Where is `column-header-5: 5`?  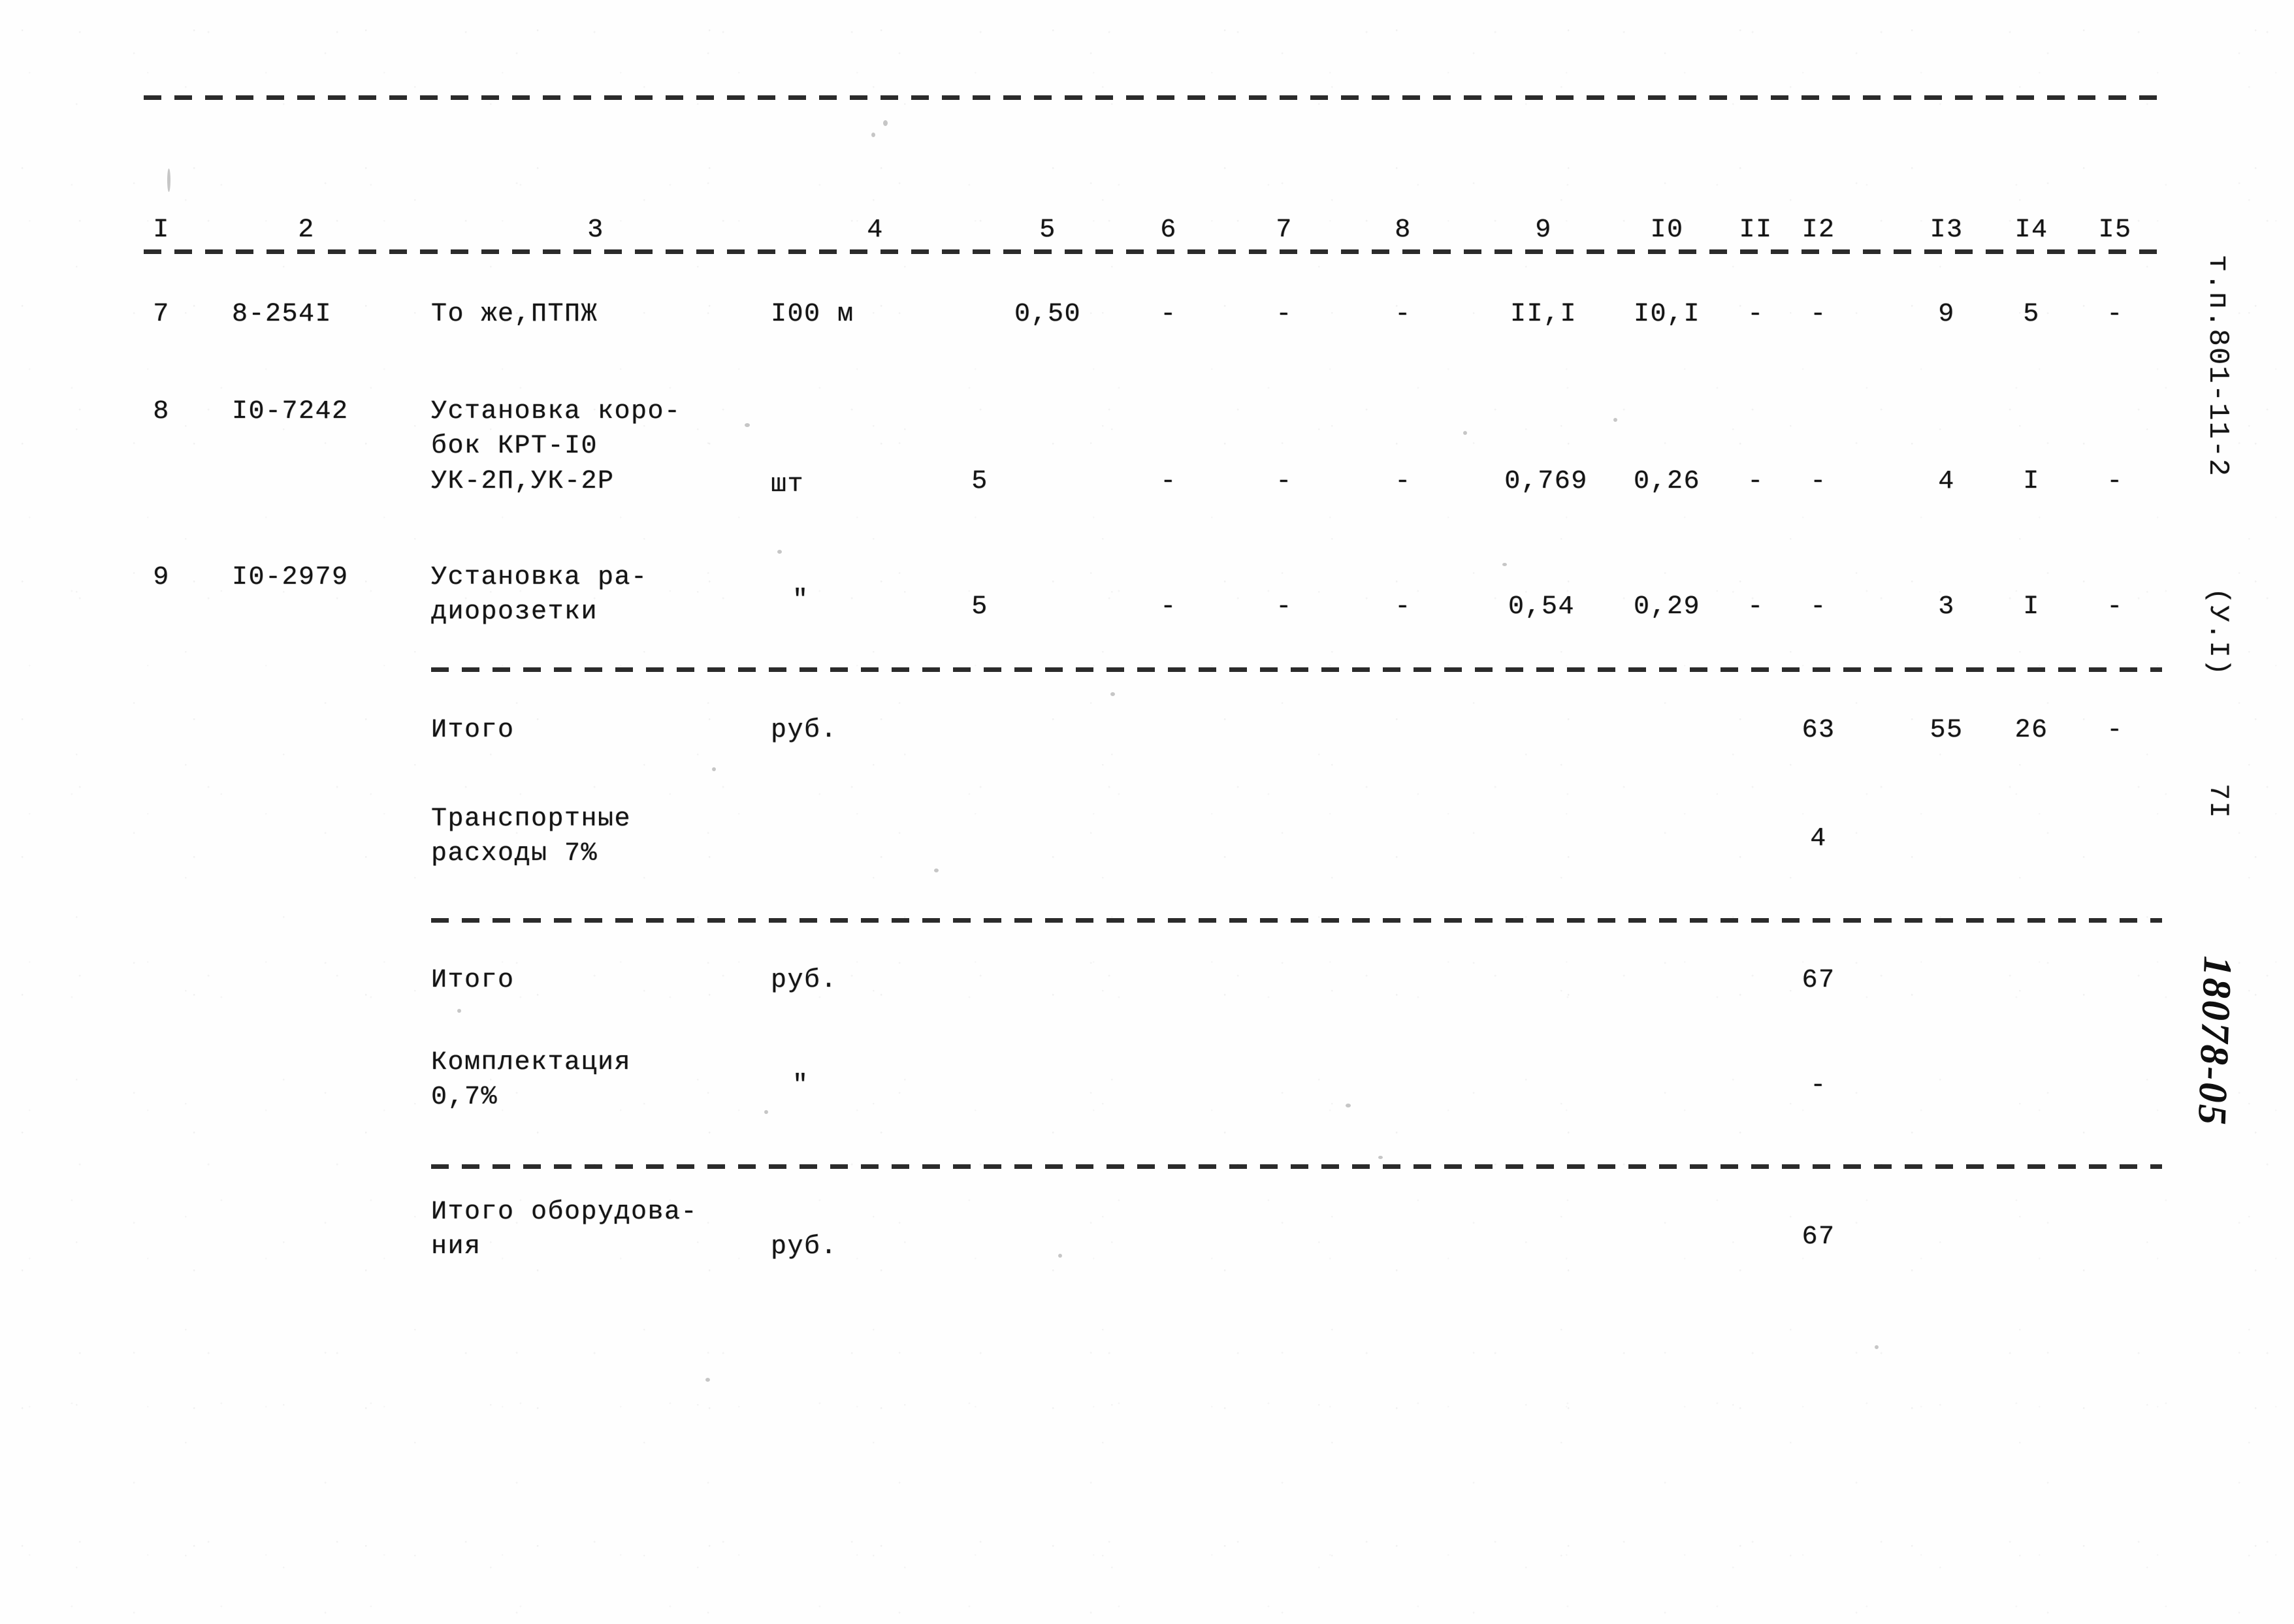
column-header-5: 5 is located at coordinates (1047, 230).